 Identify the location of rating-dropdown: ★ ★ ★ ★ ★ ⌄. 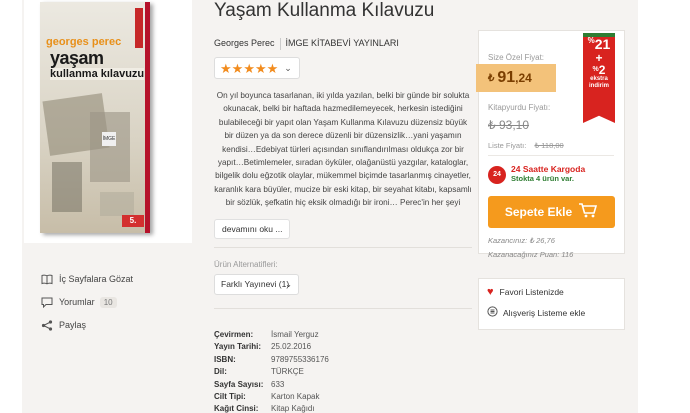
(257, 68).